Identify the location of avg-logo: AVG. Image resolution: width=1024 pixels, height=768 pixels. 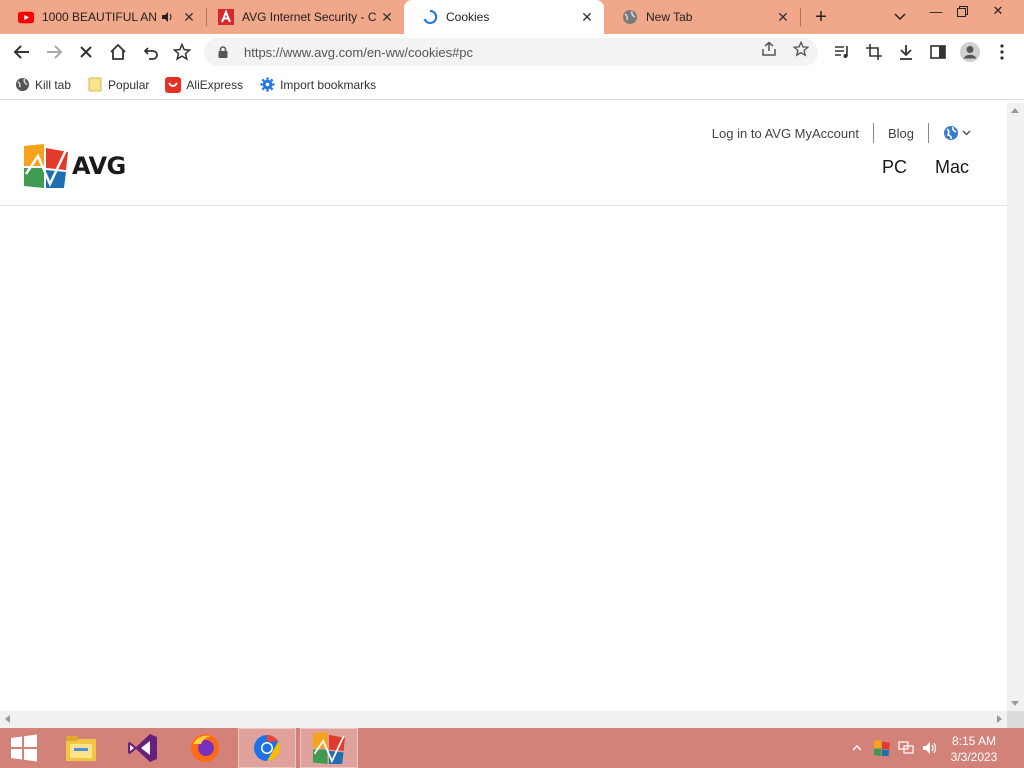
(77, 166).